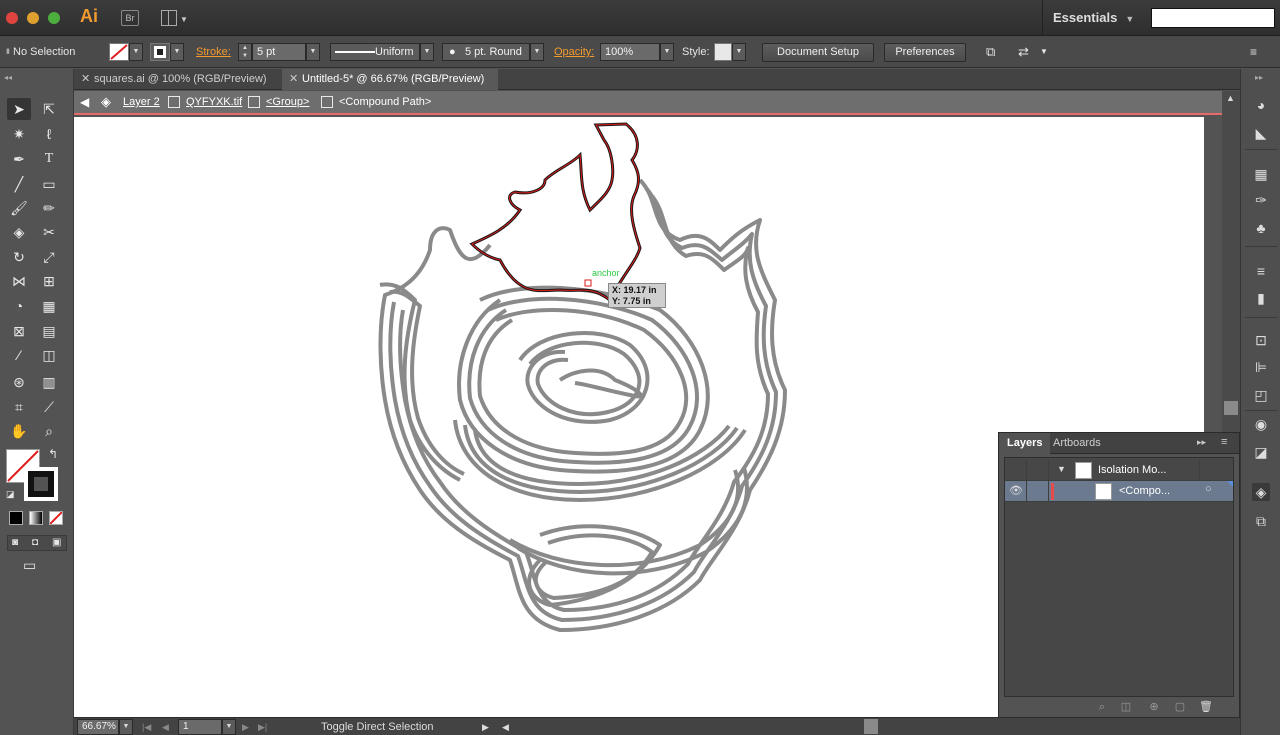  Describe the element at coordinates (1261, 367) in the screenshot. I see `align-icon: ⊫` at that location.